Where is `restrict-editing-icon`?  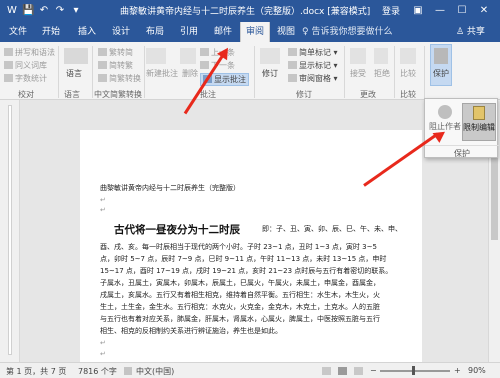 restrict-editing-icon is located at coordinates (479, 113).